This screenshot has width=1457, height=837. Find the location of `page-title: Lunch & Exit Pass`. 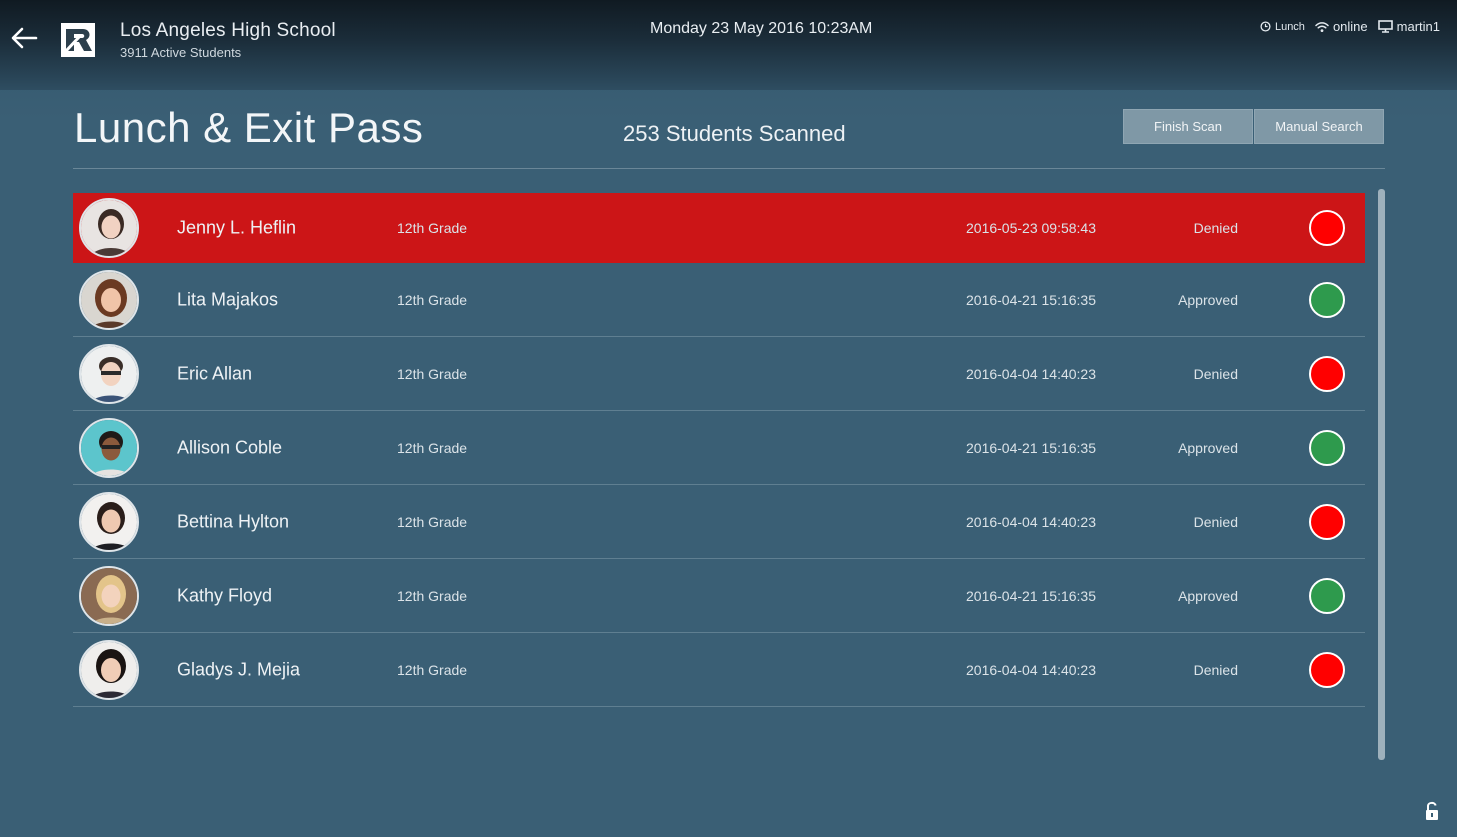

page-title: Lunch & Exit Pass is located at coordinates (249, 127).